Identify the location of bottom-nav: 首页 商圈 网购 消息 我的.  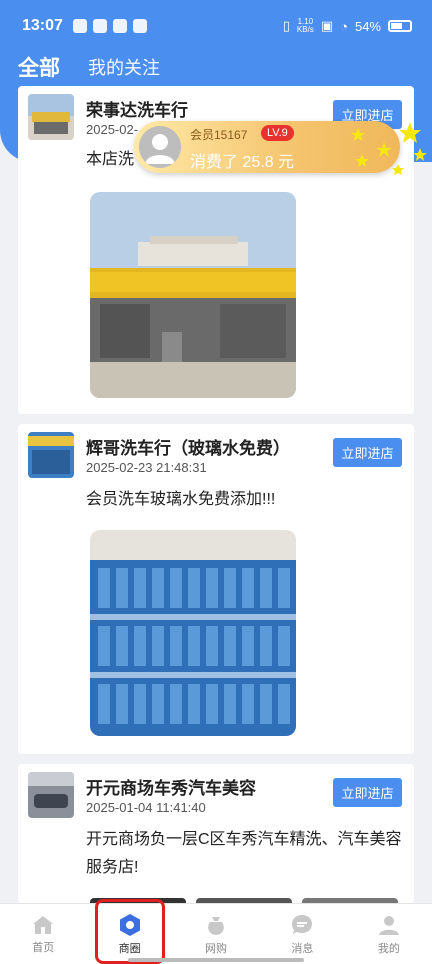
(216, 933).